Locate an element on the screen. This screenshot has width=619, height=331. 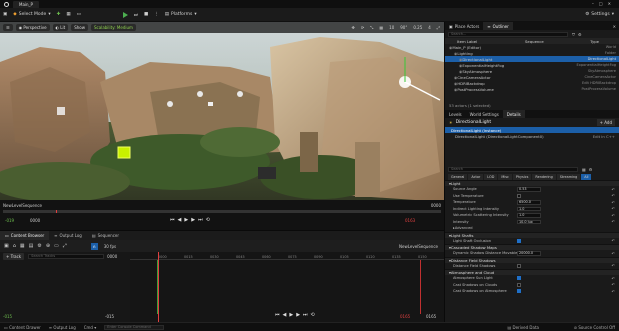
next-frame-icon: ▶ is located at coordinates (194, 220).